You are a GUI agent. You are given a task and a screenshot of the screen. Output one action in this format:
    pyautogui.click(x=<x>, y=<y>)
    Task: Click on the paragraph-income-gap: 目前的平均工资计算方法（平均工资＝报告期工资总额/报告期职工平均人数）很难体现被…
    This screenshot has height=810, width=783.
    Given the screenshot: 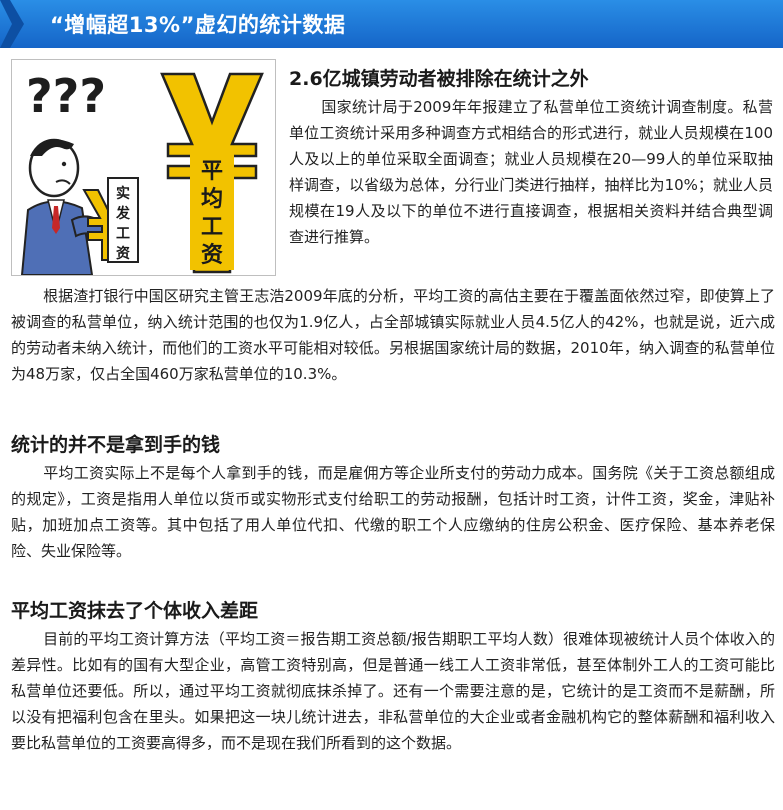 What is the action you would take?
    pyautogui.click(x=393, y=691)
    